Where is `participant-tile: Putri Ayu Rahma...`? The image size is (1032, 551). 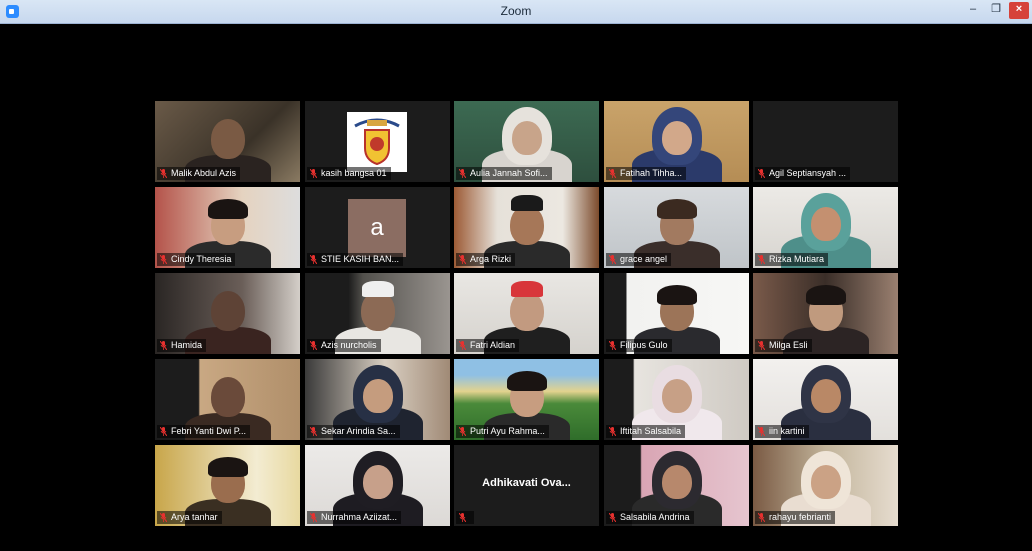
participant-tile: Putri Ayu Rahma... is located at coordinates (526, 399).